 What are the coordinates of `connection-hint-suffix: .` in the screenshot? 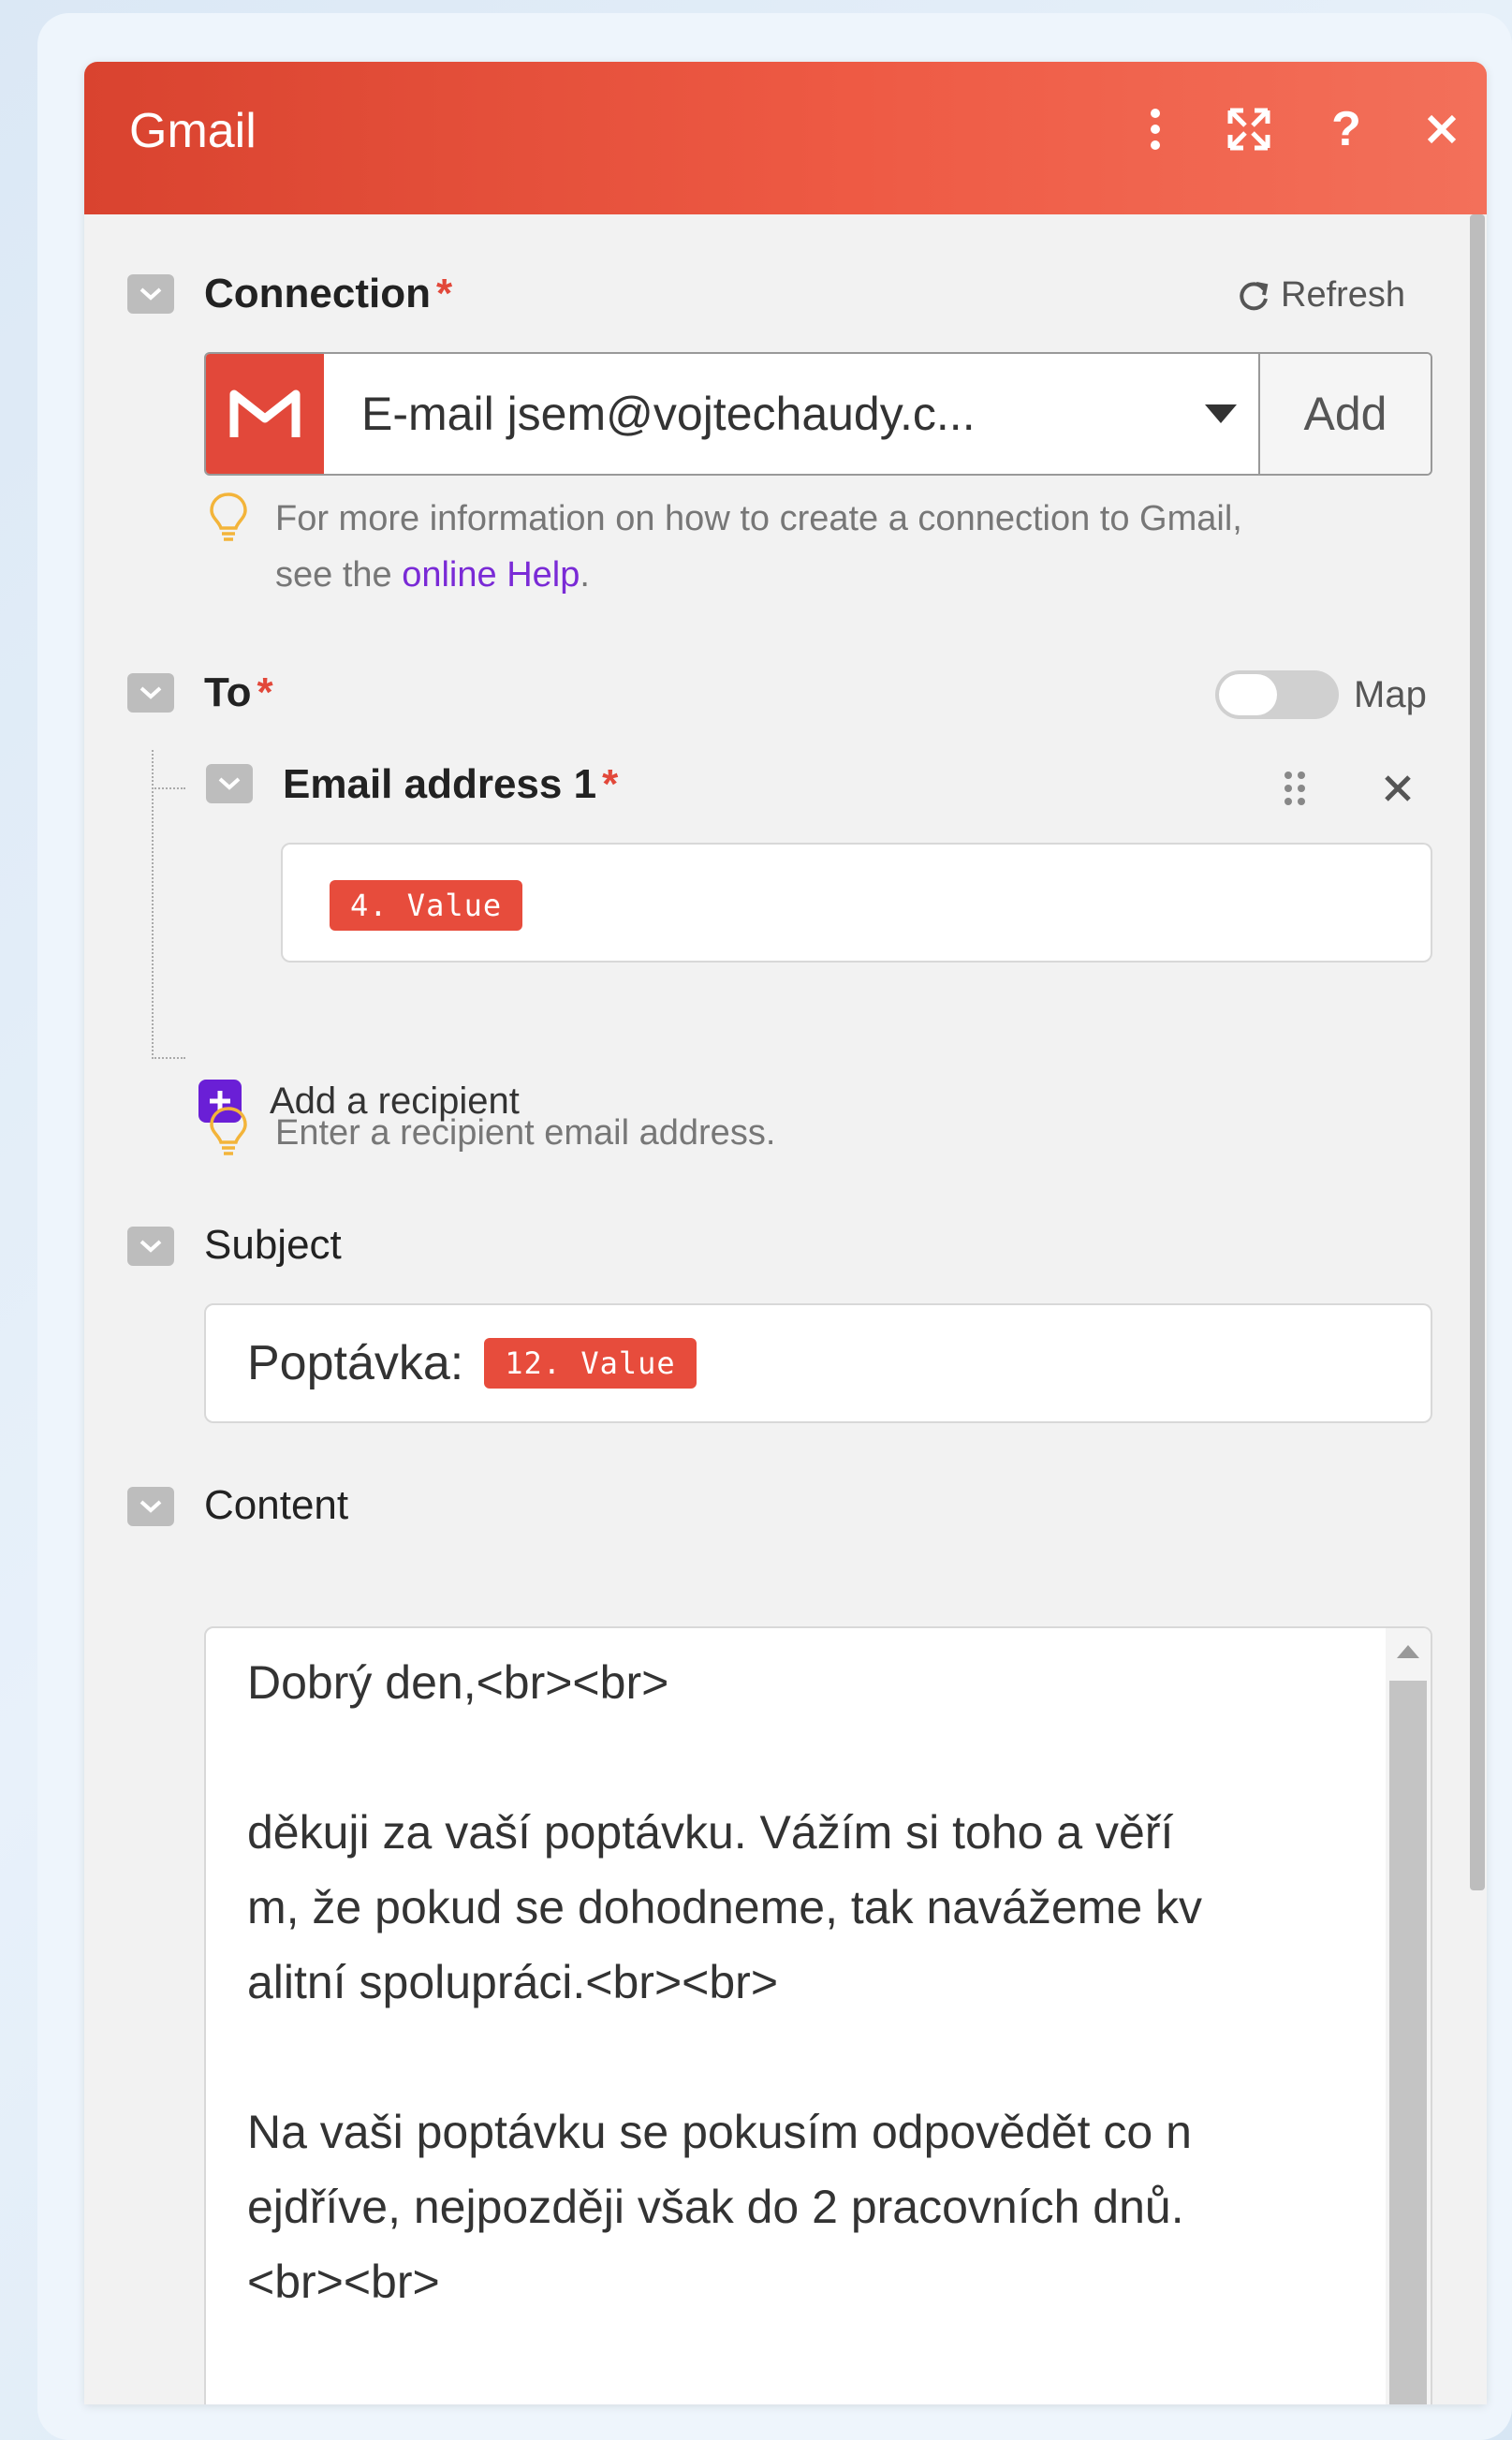 It's located at (585, 575).